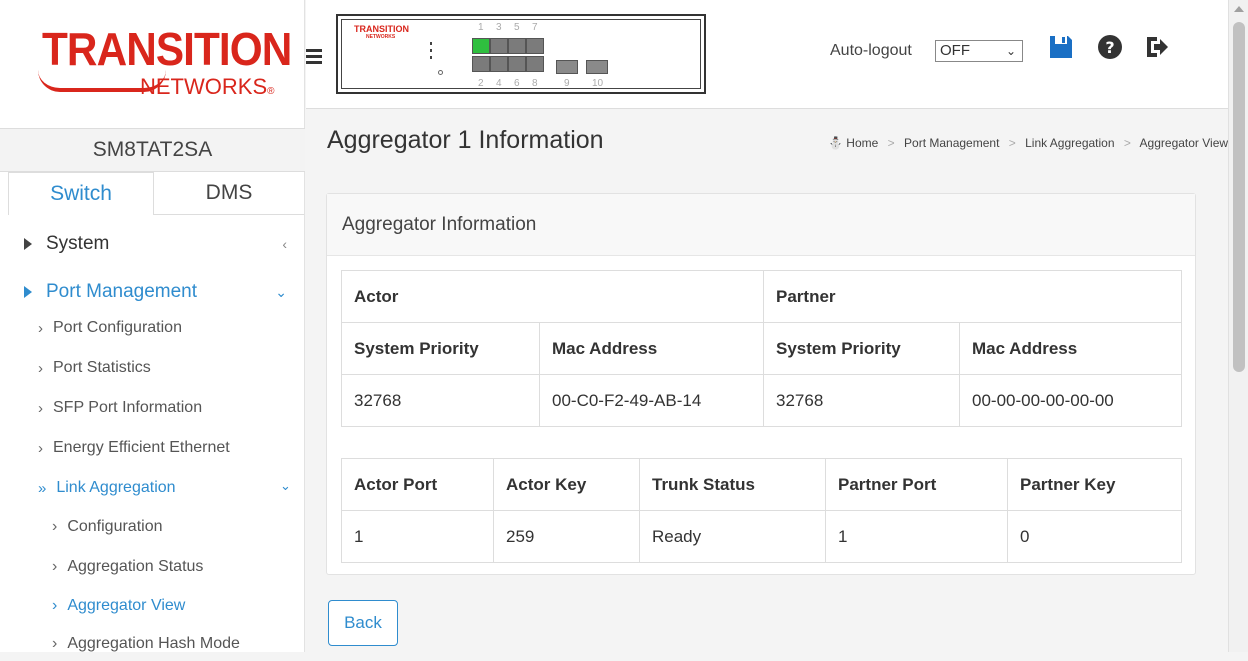 The height and width of the screenshot is (661, 1248). I want to click on card-header: Aggregator Information, so click(761, 225).